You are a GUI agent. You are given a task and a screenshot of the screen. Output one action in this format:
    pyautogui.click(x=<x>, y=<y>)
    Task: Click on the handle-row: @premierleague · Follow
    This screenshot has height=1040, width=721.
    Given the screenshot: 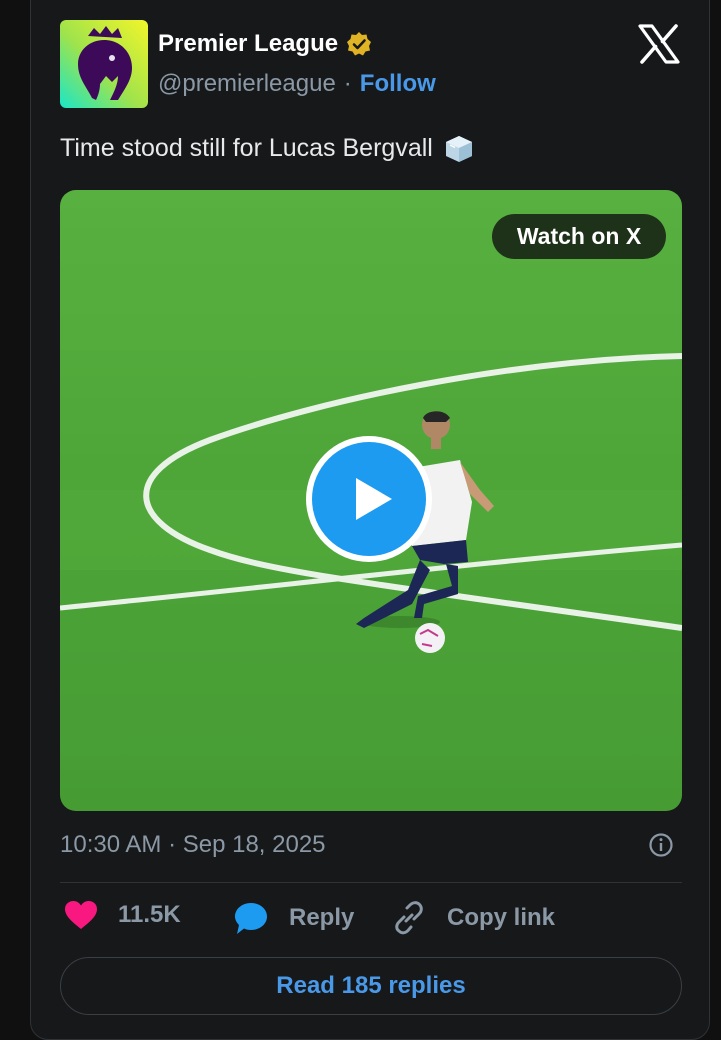 What is the action you would take?
    pyautogui.click(x=297, y=84)
    